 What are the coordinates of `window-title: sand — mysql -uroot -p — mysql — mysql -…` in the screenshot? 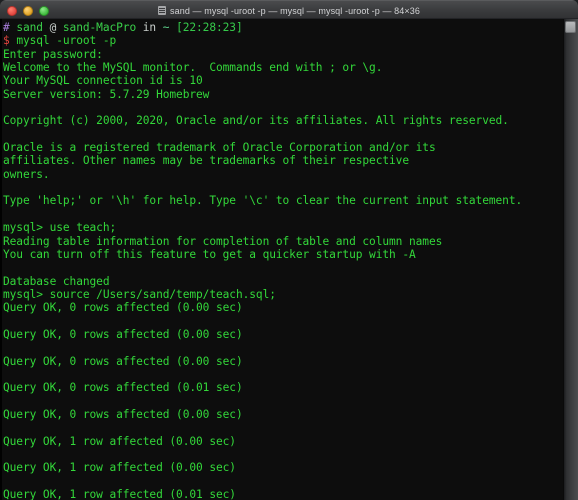 It's located at (295, 10).